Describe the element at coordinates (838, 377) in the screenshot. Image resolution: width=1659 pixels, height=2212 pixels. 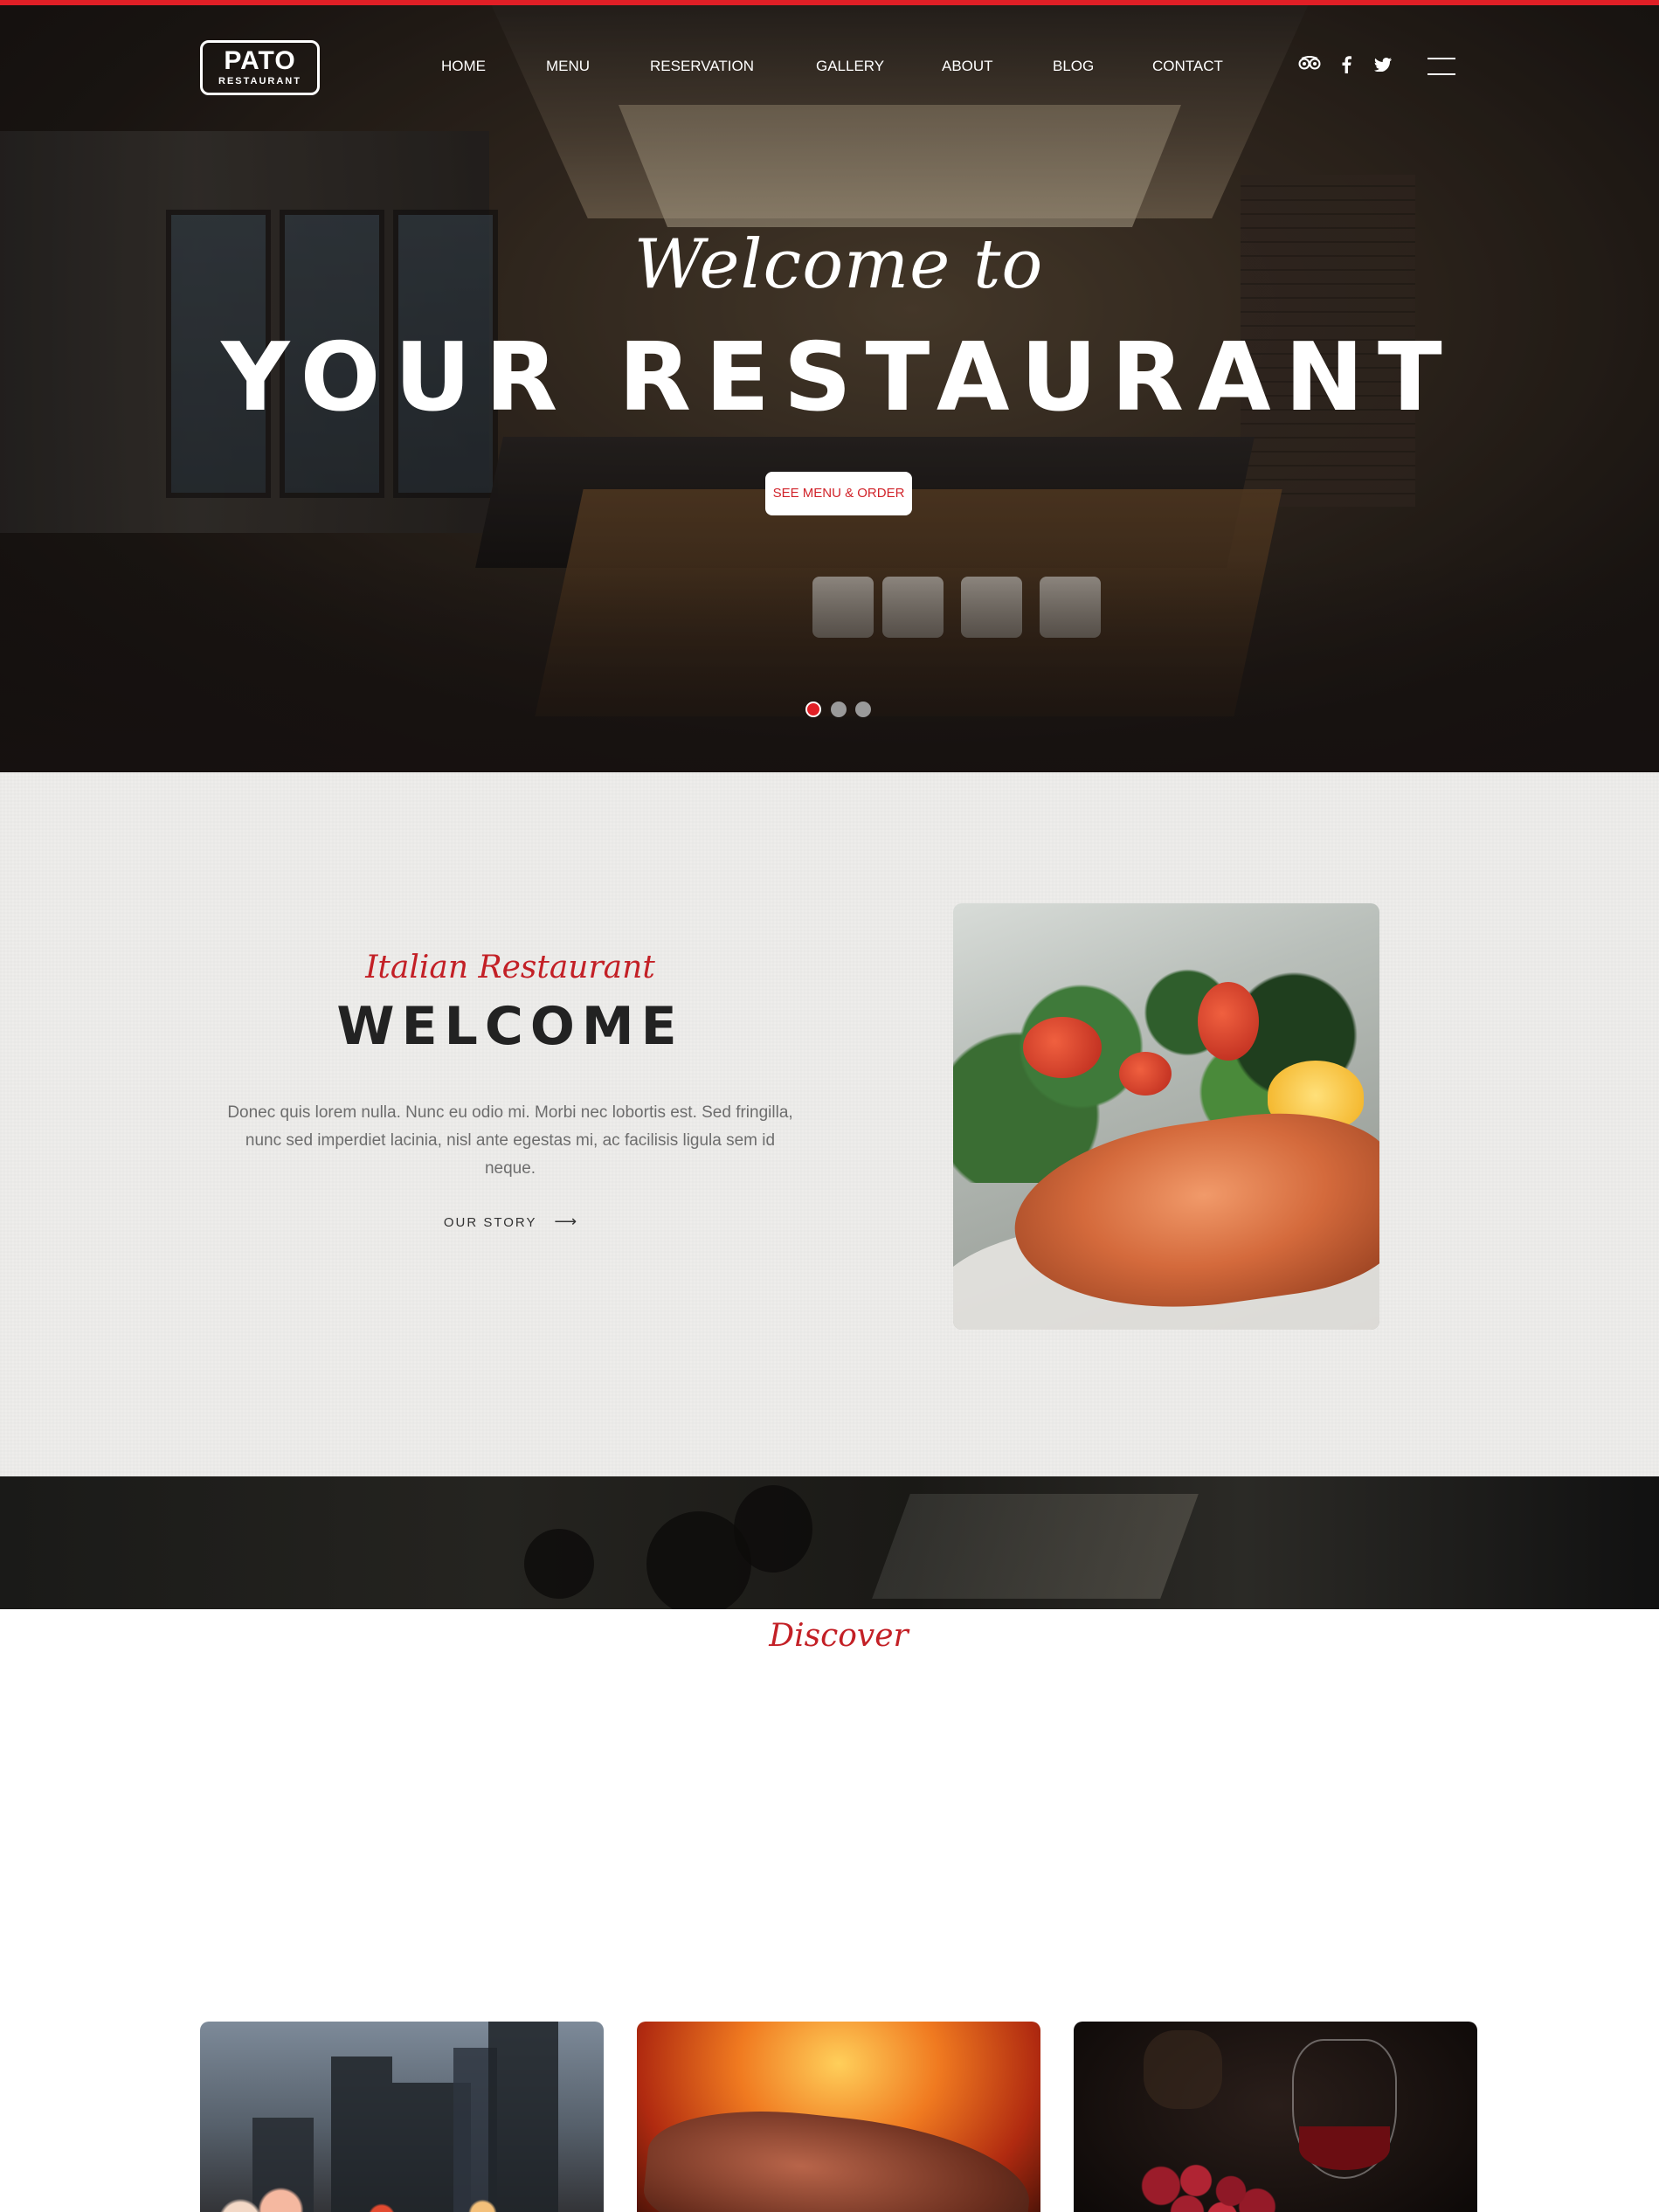
I see `hero-title: YOUR RESTAURANT` at that location.